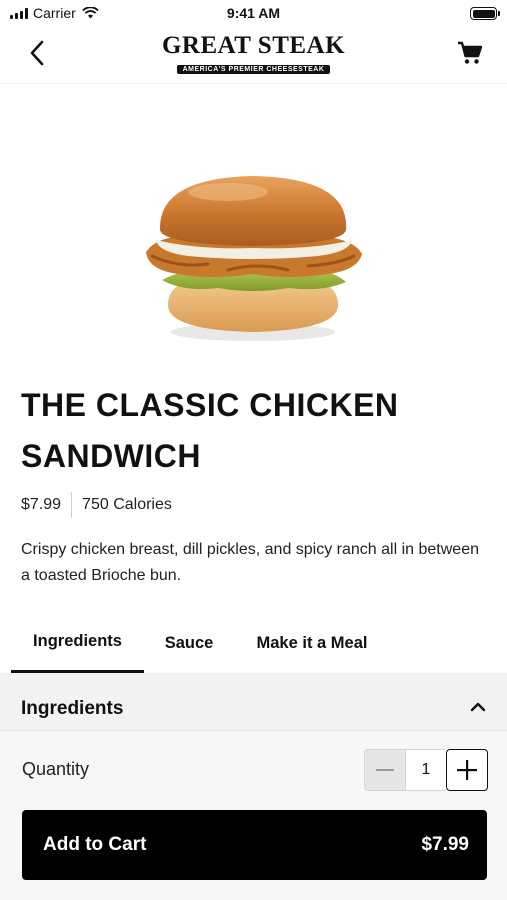 This screenshot has height=900, width=507. Describe the element at coordinates (254, 258) in the screenshot. I see `product-image` at that location.